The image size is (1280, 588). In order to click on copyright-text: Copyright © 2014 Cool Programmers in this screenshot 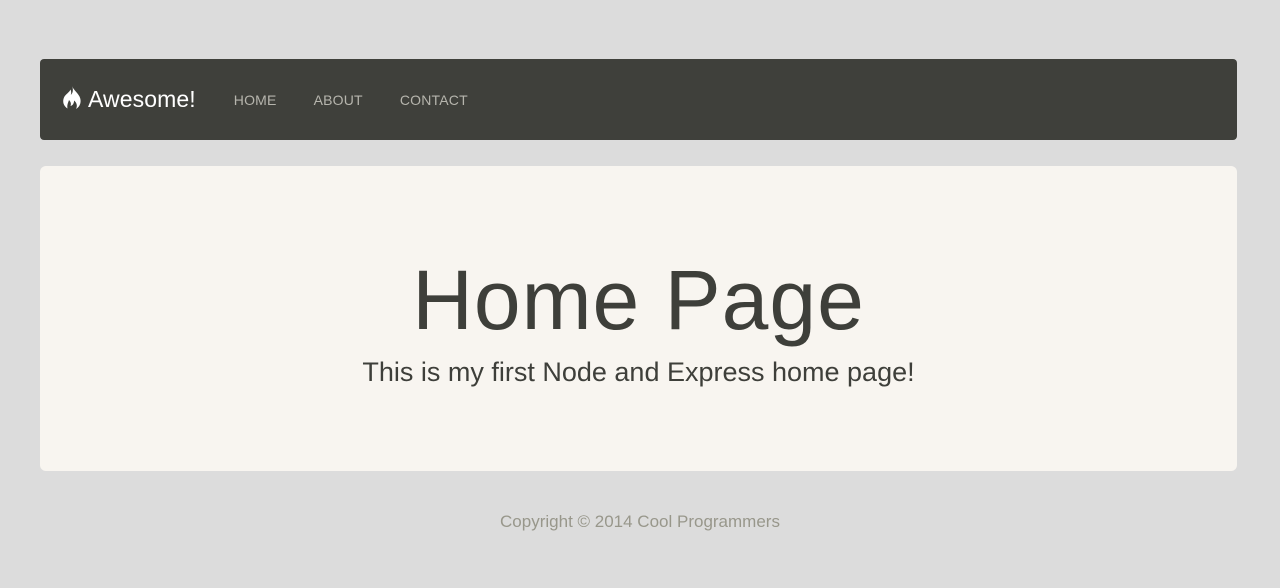, I will do `click(640, 521)`.